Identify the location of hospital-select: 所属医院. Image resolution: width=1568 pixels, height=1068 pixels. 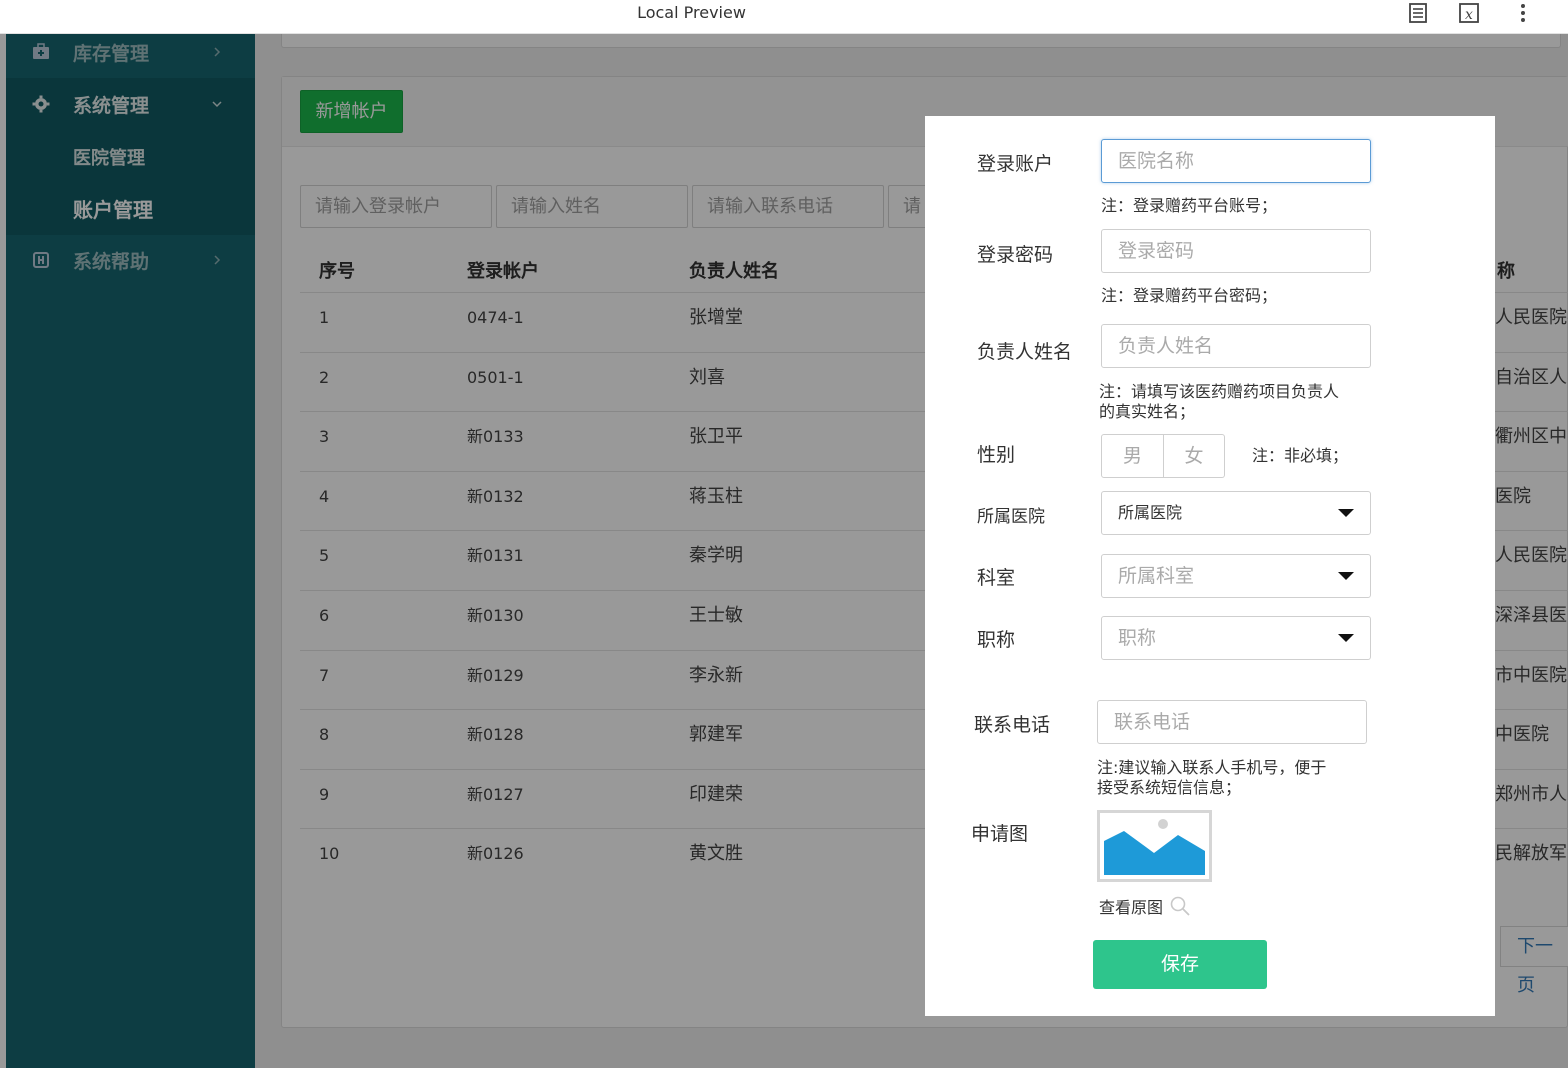
(1236, 513).